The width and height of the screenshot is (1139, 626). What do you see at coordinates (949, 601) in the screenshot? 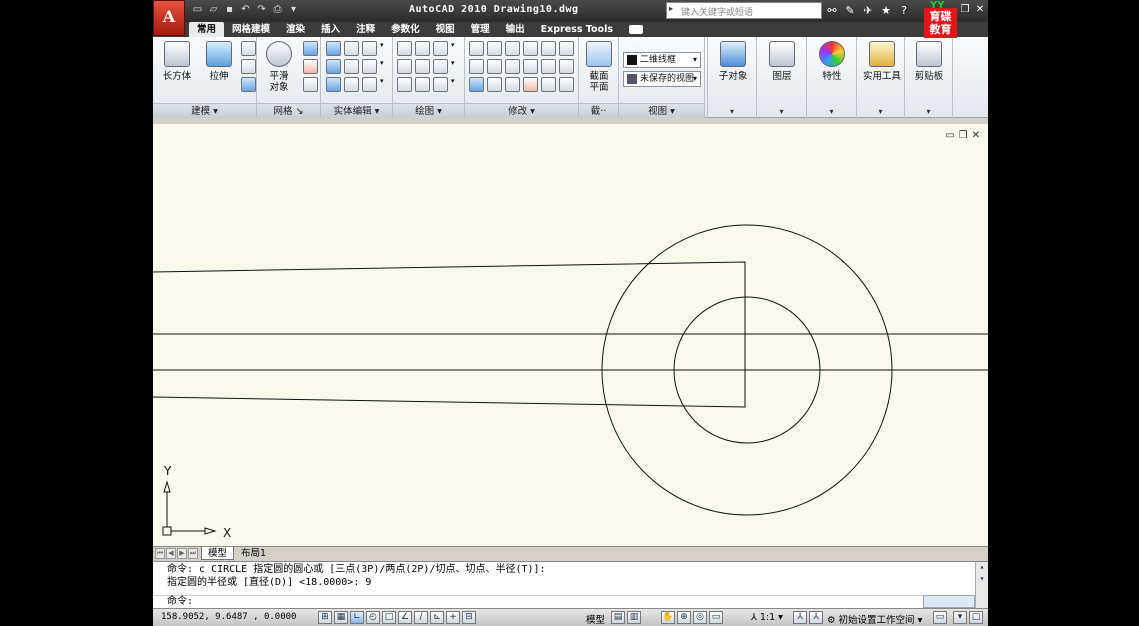
I see `command-hscrollbar` at bounding box center [949, 601].